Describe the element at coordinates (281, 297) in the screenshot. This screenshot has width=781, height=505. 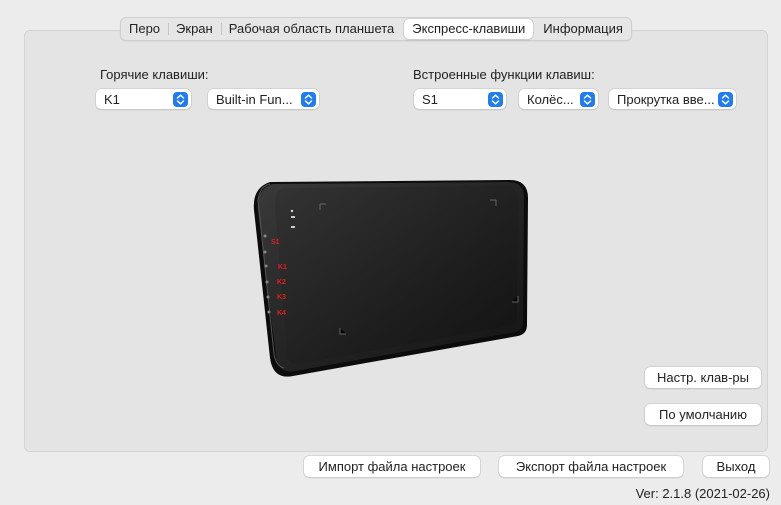
I see `tablet-key-label-k3: K3` at that location.